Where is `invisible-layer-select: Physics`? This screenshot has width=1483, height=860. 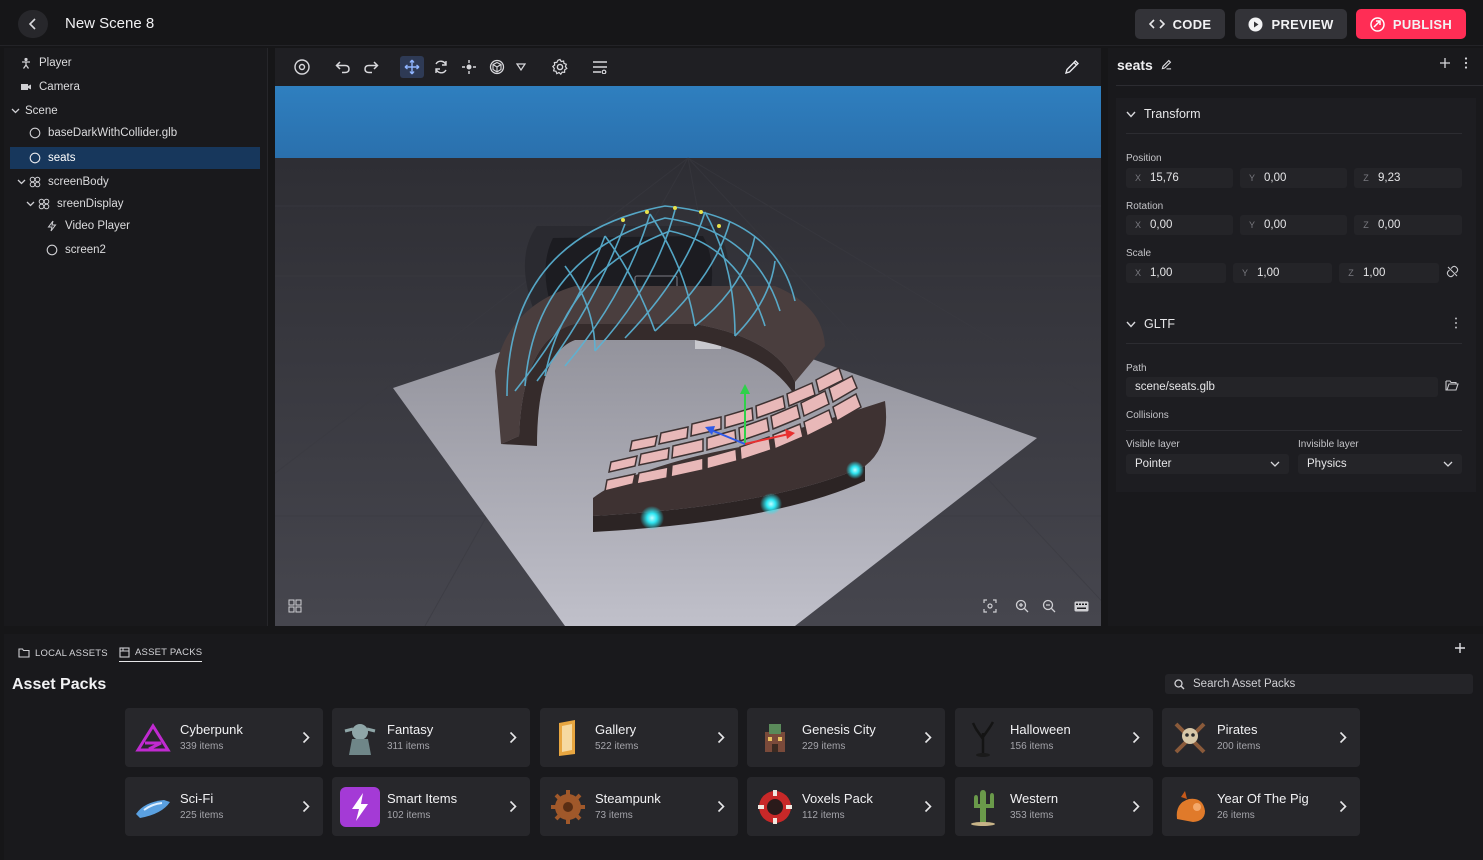
invisible-layer-select: Physics is located at coordinates (1380, 464).